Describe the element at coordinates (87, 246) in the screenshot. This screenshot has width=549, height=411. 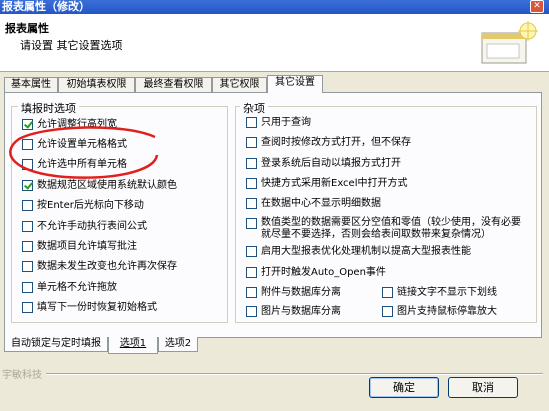
I see `checkbox-label: 数据项目允许填写批注` at that location.